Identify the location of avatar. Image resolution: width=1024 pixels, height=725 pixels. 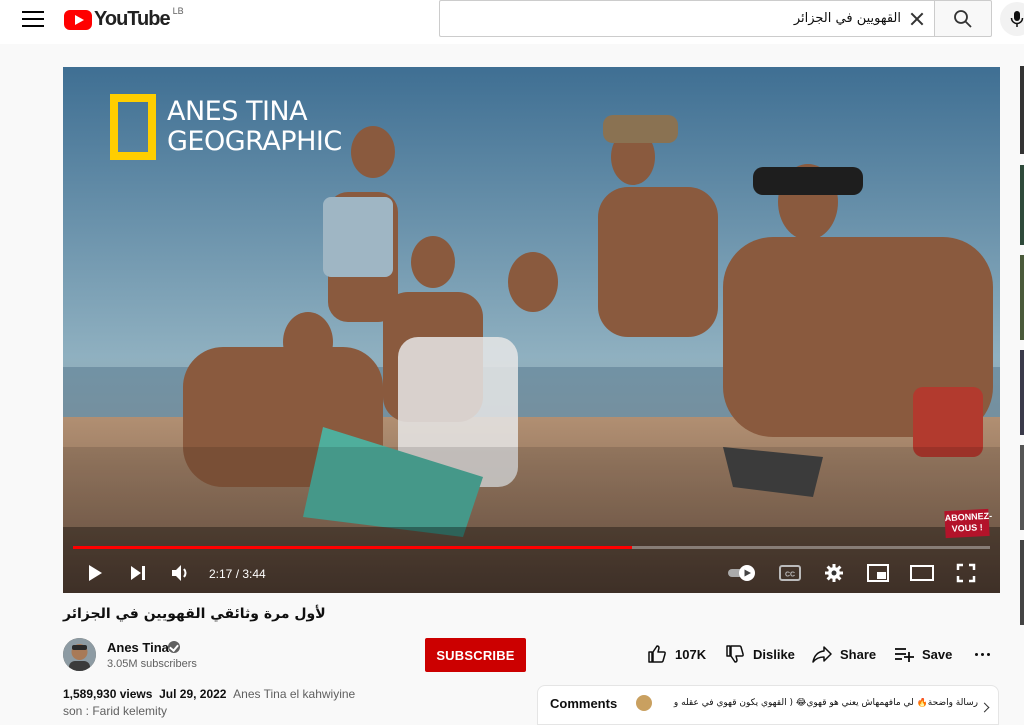
(79, 654).